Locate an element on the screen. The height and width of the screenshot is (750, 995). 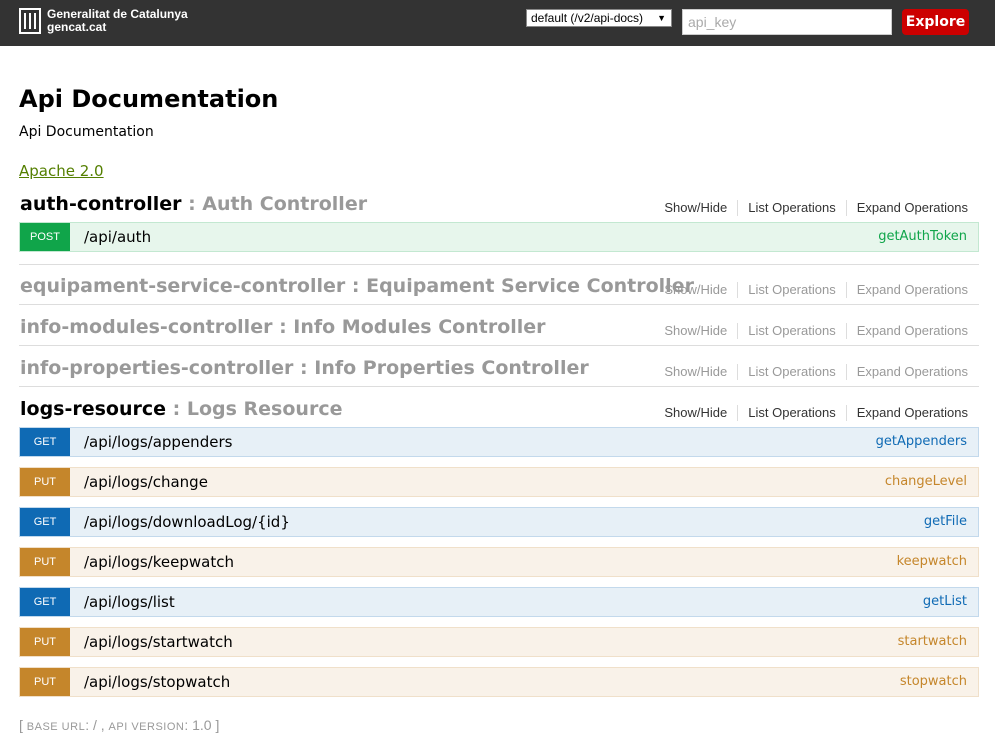
spec-select: default (/v2/api-docs) ▼ is located at coordinates (599, 18).